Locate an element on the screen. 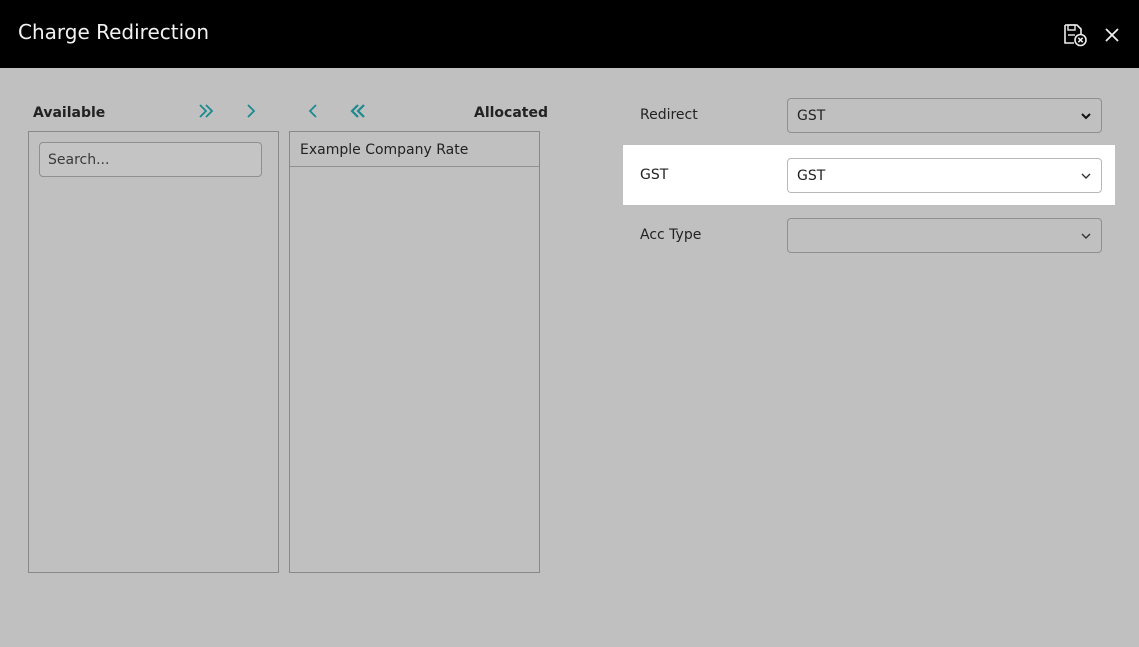  close-icon is located at coordinates (1112, 35).